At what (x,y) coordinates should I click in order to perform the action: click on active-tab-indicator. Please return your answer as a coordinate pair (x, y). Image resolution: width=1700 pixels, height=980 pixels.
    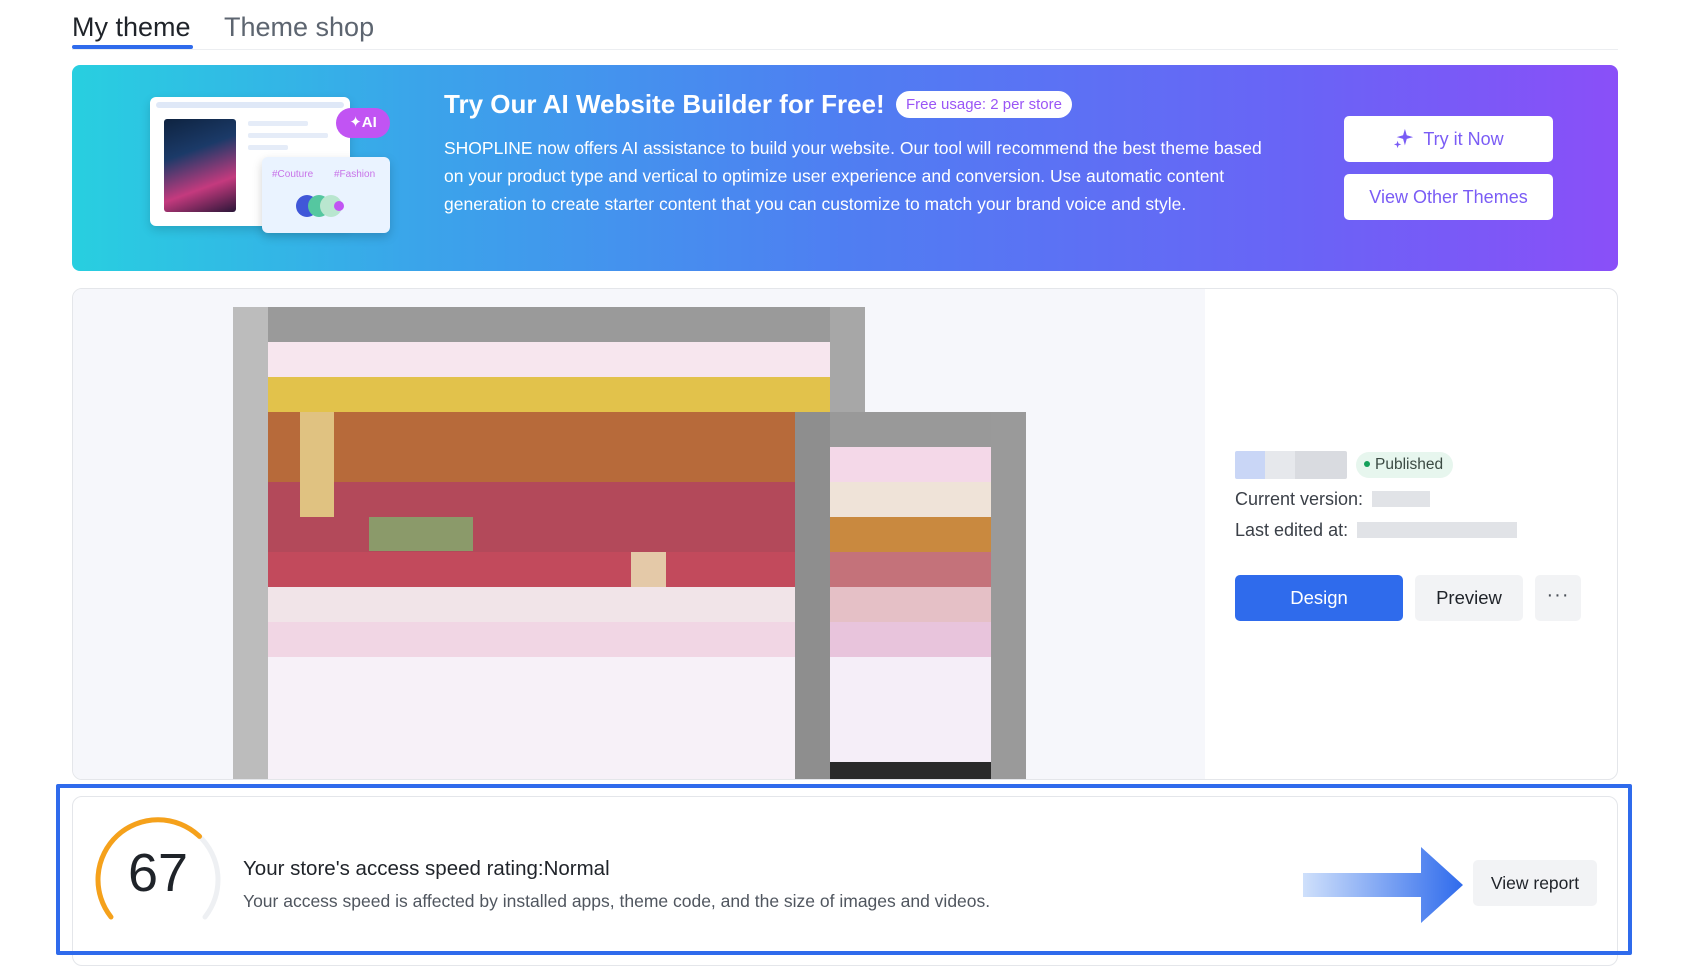
    Looking at the image, I should click on (132, 47).